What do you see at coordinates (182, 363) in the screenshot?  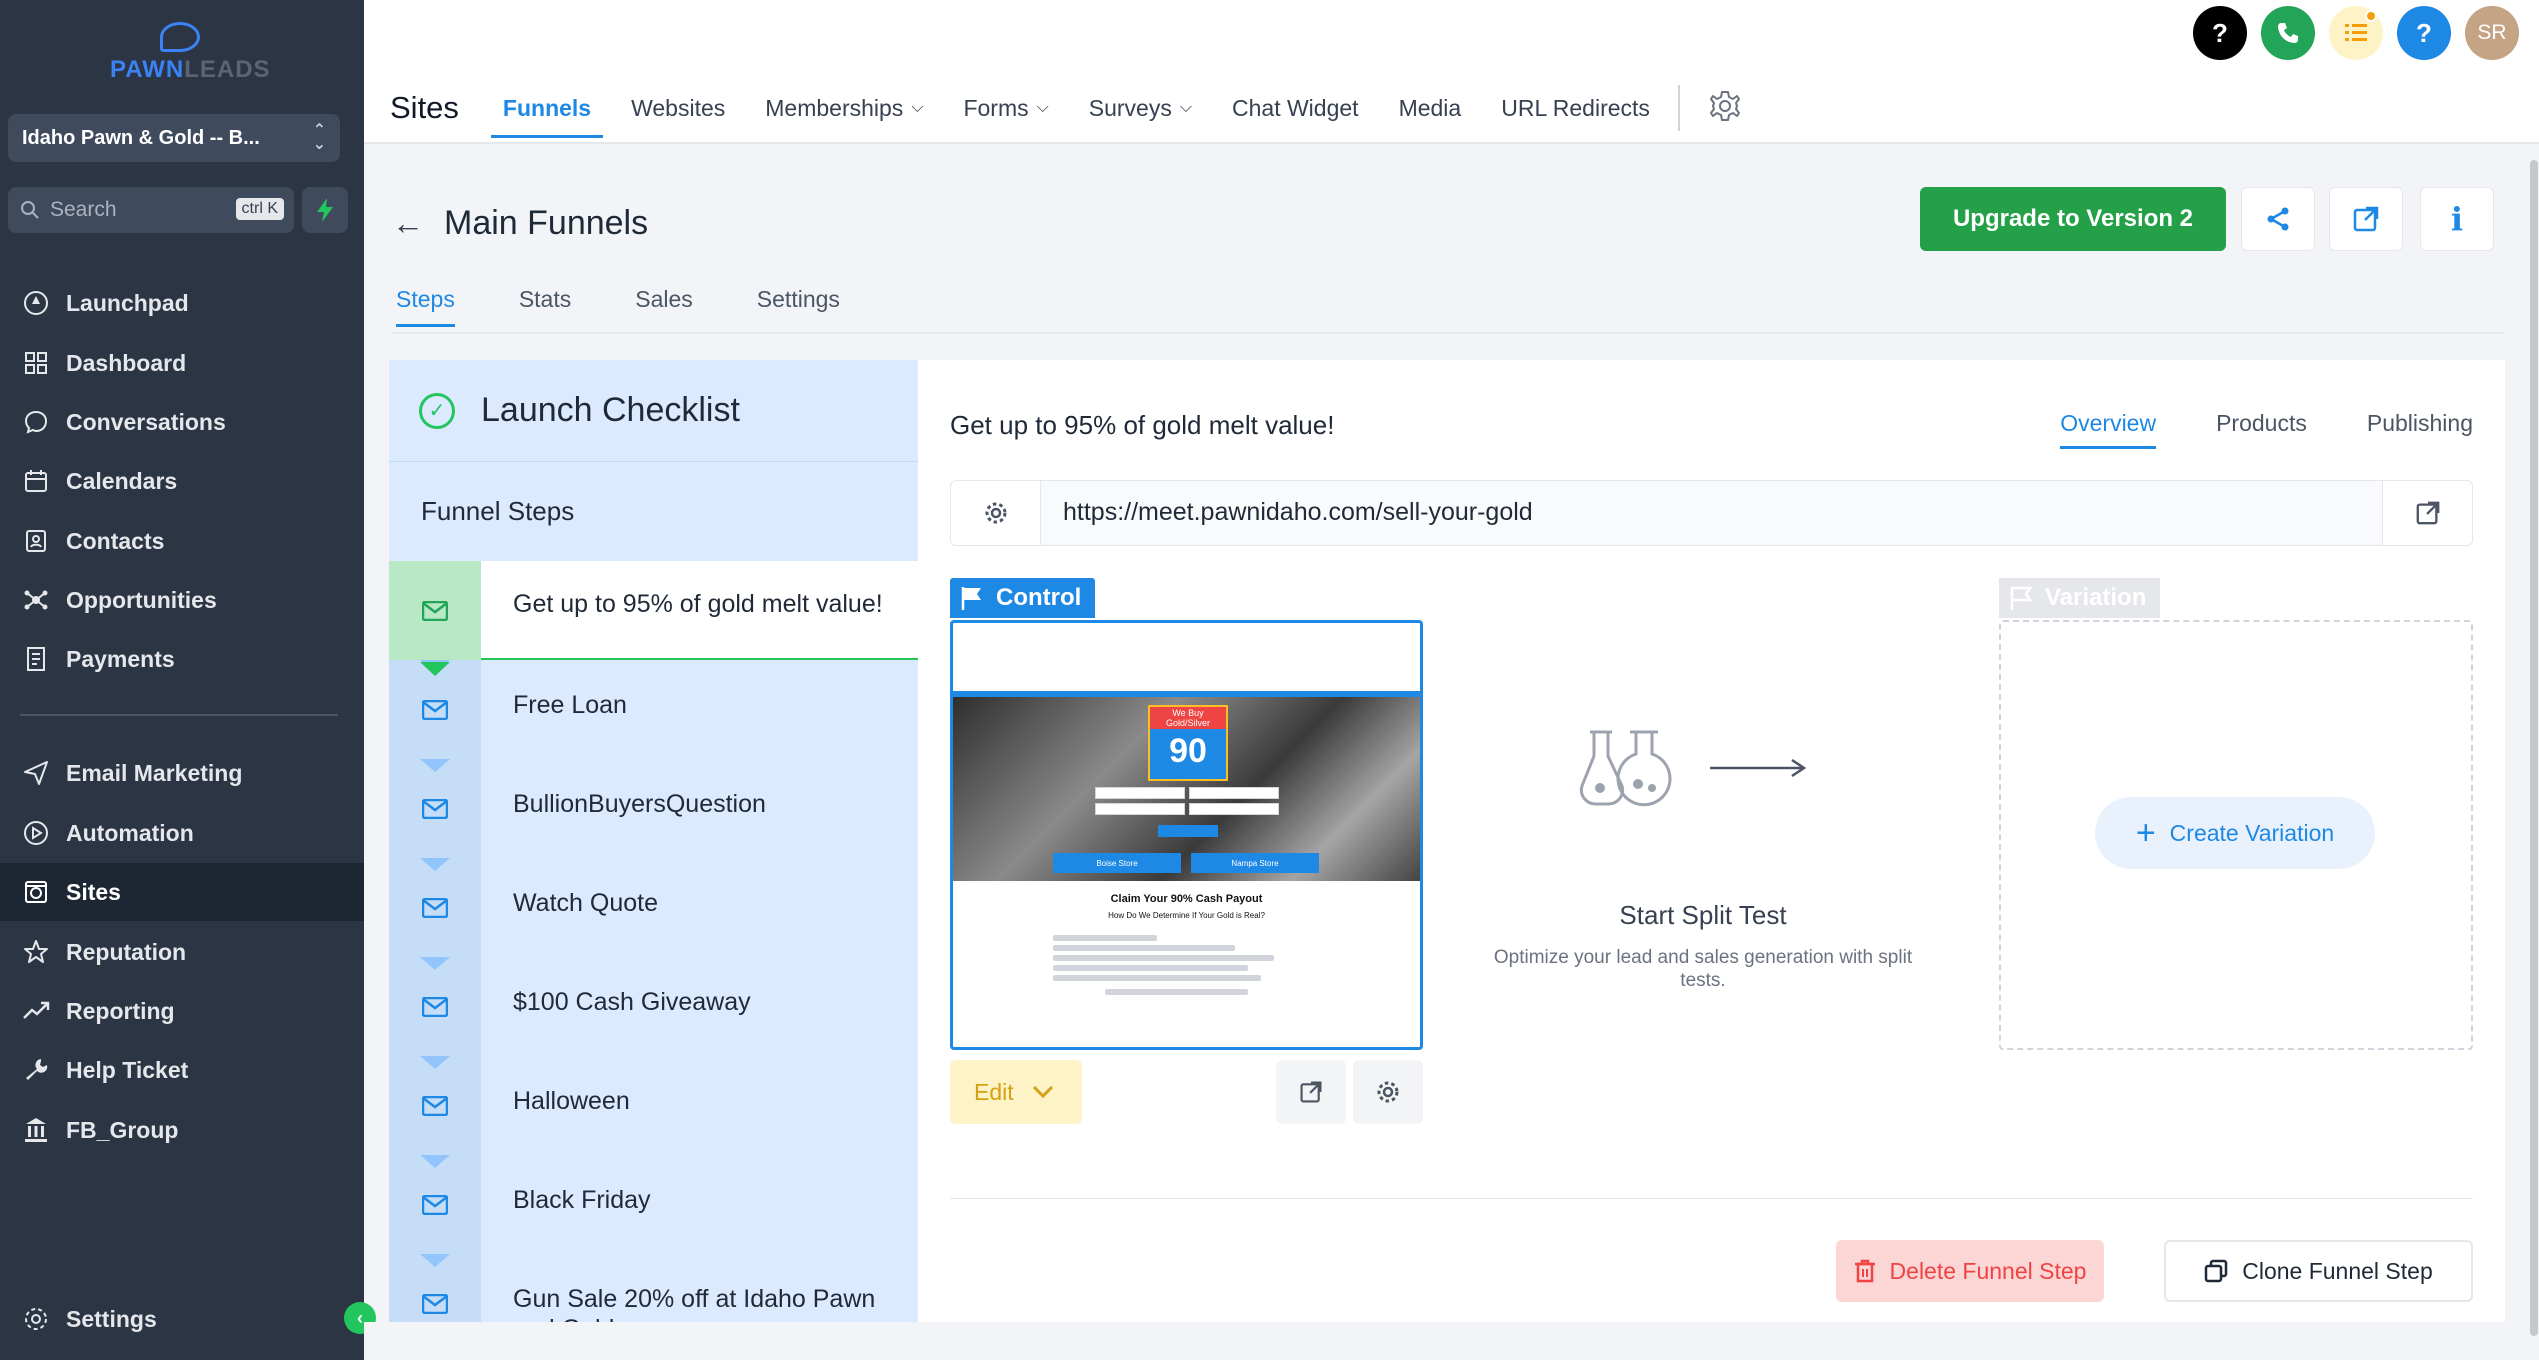 I see `sidebar-item-dashboard: Dashboard` at bounding box center [182, 363].